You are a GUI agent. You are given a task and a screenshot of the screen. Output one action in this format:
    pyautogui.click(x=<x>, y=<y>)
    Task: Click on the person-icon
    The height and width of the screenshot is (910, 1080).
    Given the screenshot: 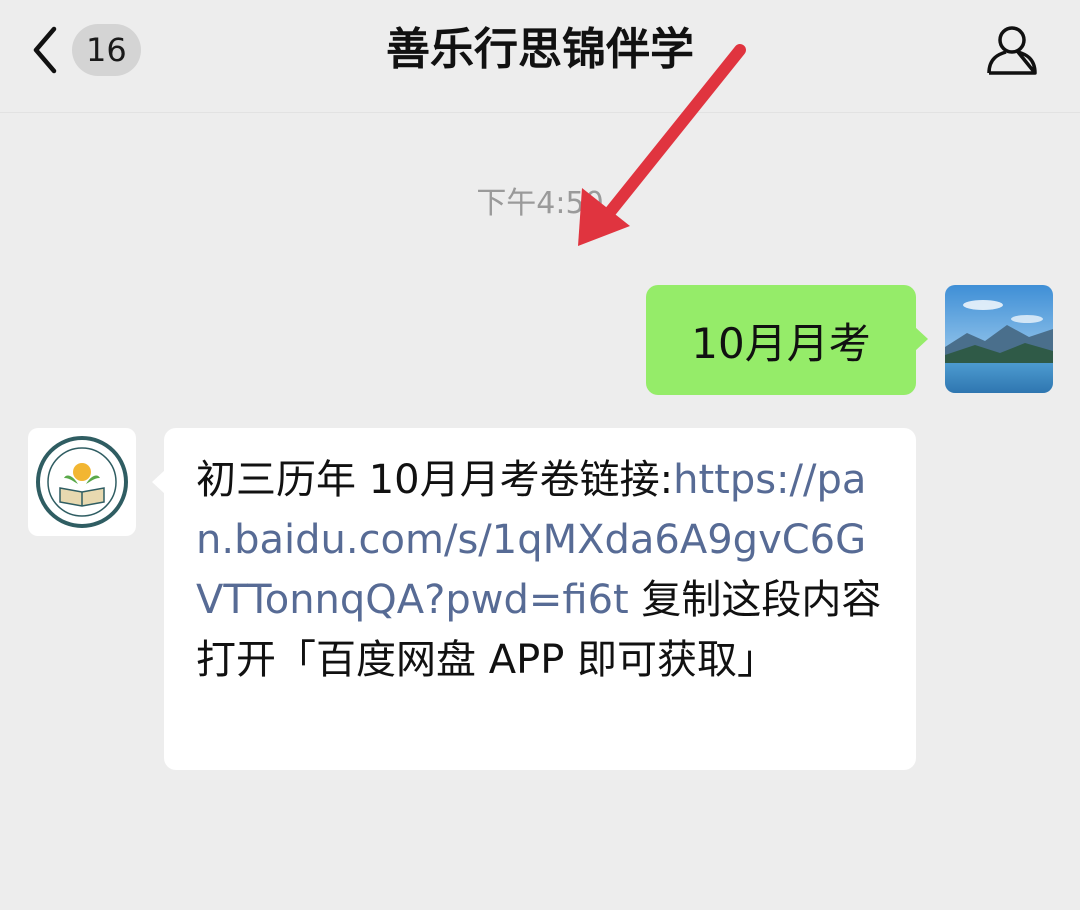 What is the action you would take?
    pyautogui.click(x=1012, y=54)
    